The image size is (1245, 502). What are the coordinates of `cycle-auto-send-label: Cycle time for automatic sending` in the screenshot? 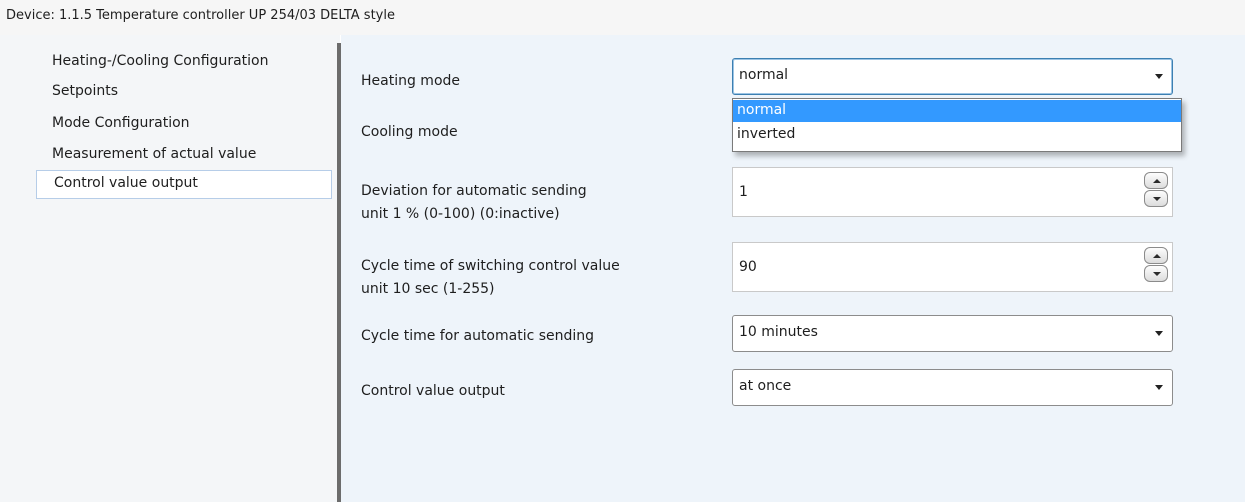 It's located at (478, 336).